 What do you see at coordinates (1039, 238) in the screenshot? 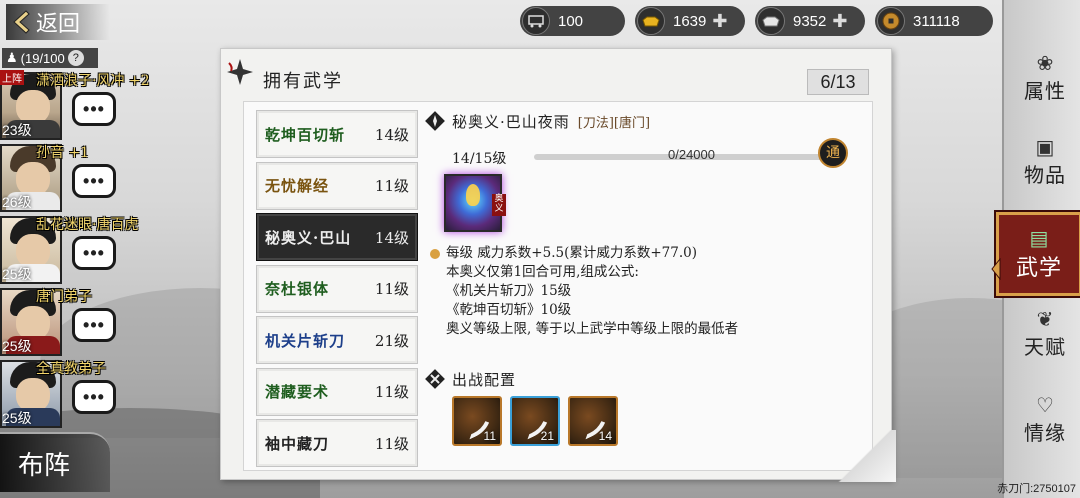
I see `martial-arts-icon: ▤` at bounding box center [1039, 238].